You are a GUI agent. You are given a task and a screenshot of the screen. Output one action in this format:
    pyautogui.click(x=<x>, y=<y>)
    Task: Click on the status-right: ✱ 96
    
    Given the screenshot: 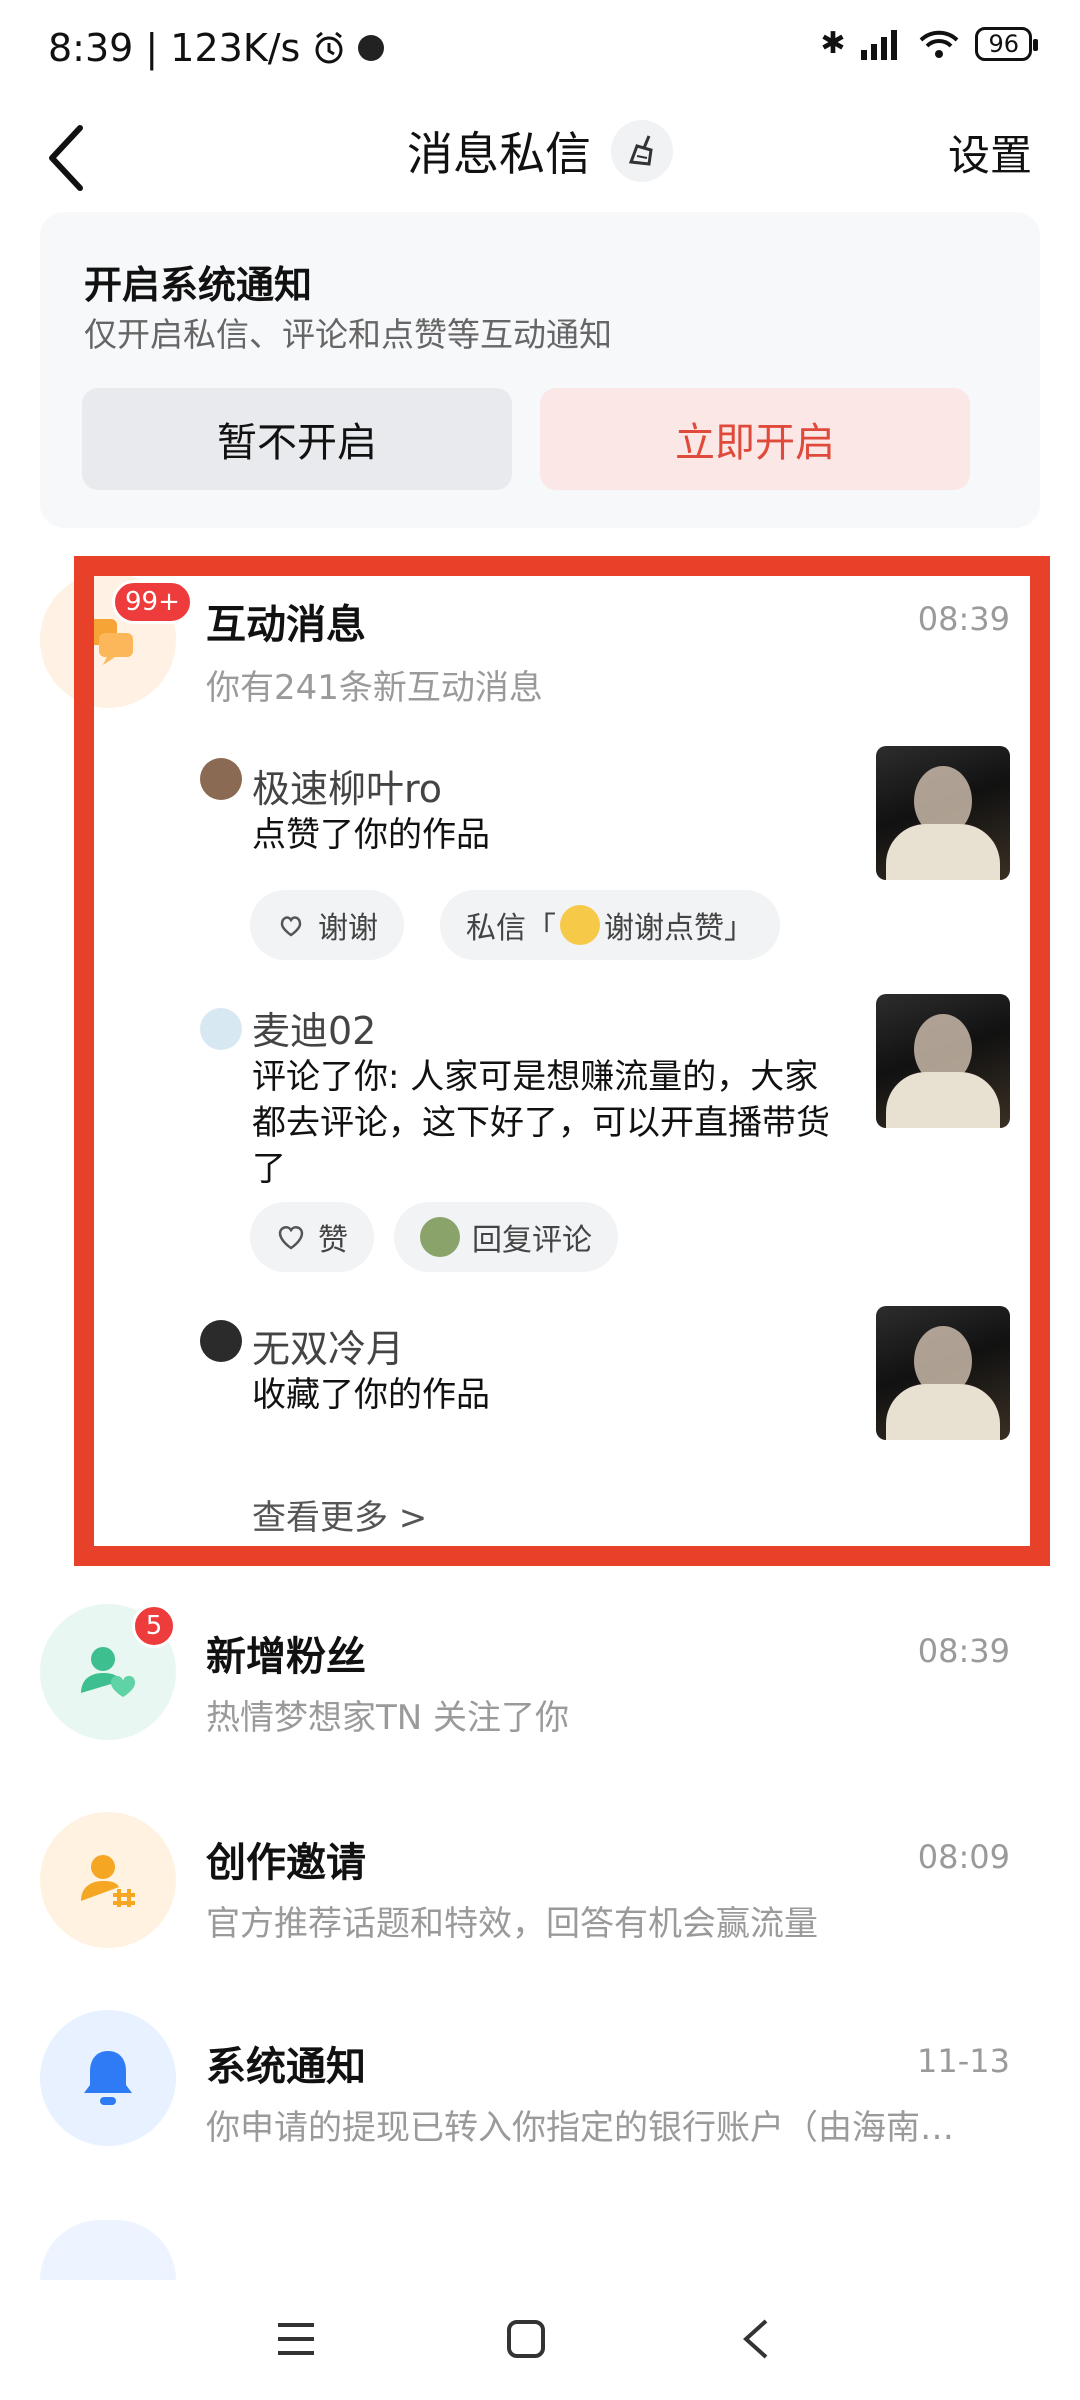 What is the action you would take?
    pyautogui.click(x=929, y=43)
    